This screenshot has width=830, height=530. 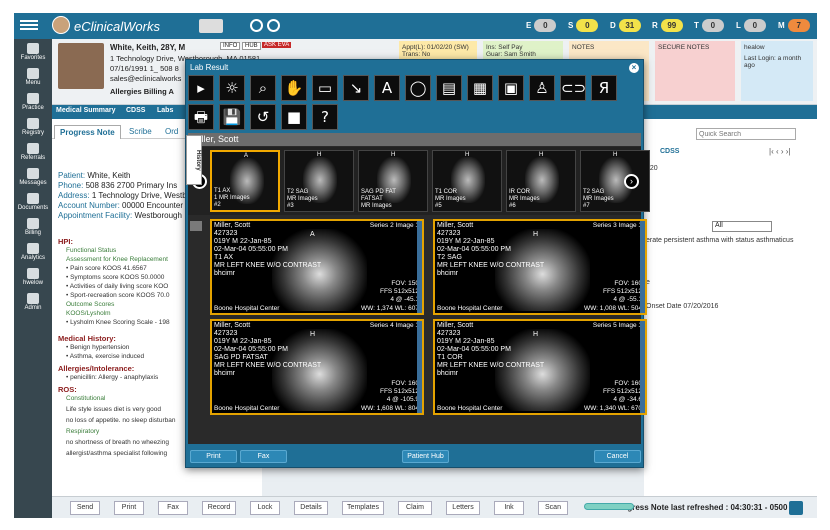 I want to click on secure-notes-box: SECURE NOTES, so click(x=695, y=71).